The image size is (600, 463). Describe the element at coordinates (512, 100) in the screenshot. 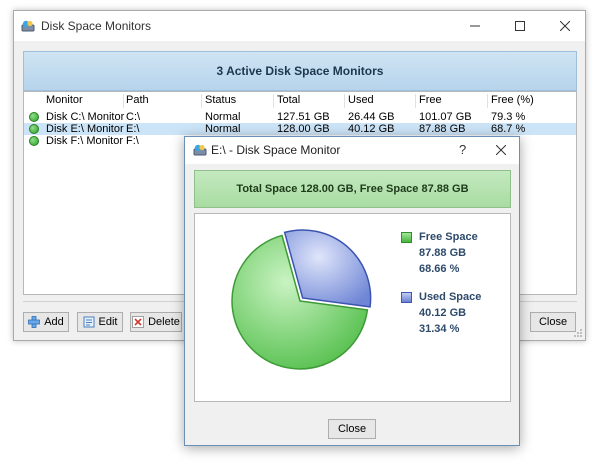

I see `column-header-free-percent: Free (%)` at that location.